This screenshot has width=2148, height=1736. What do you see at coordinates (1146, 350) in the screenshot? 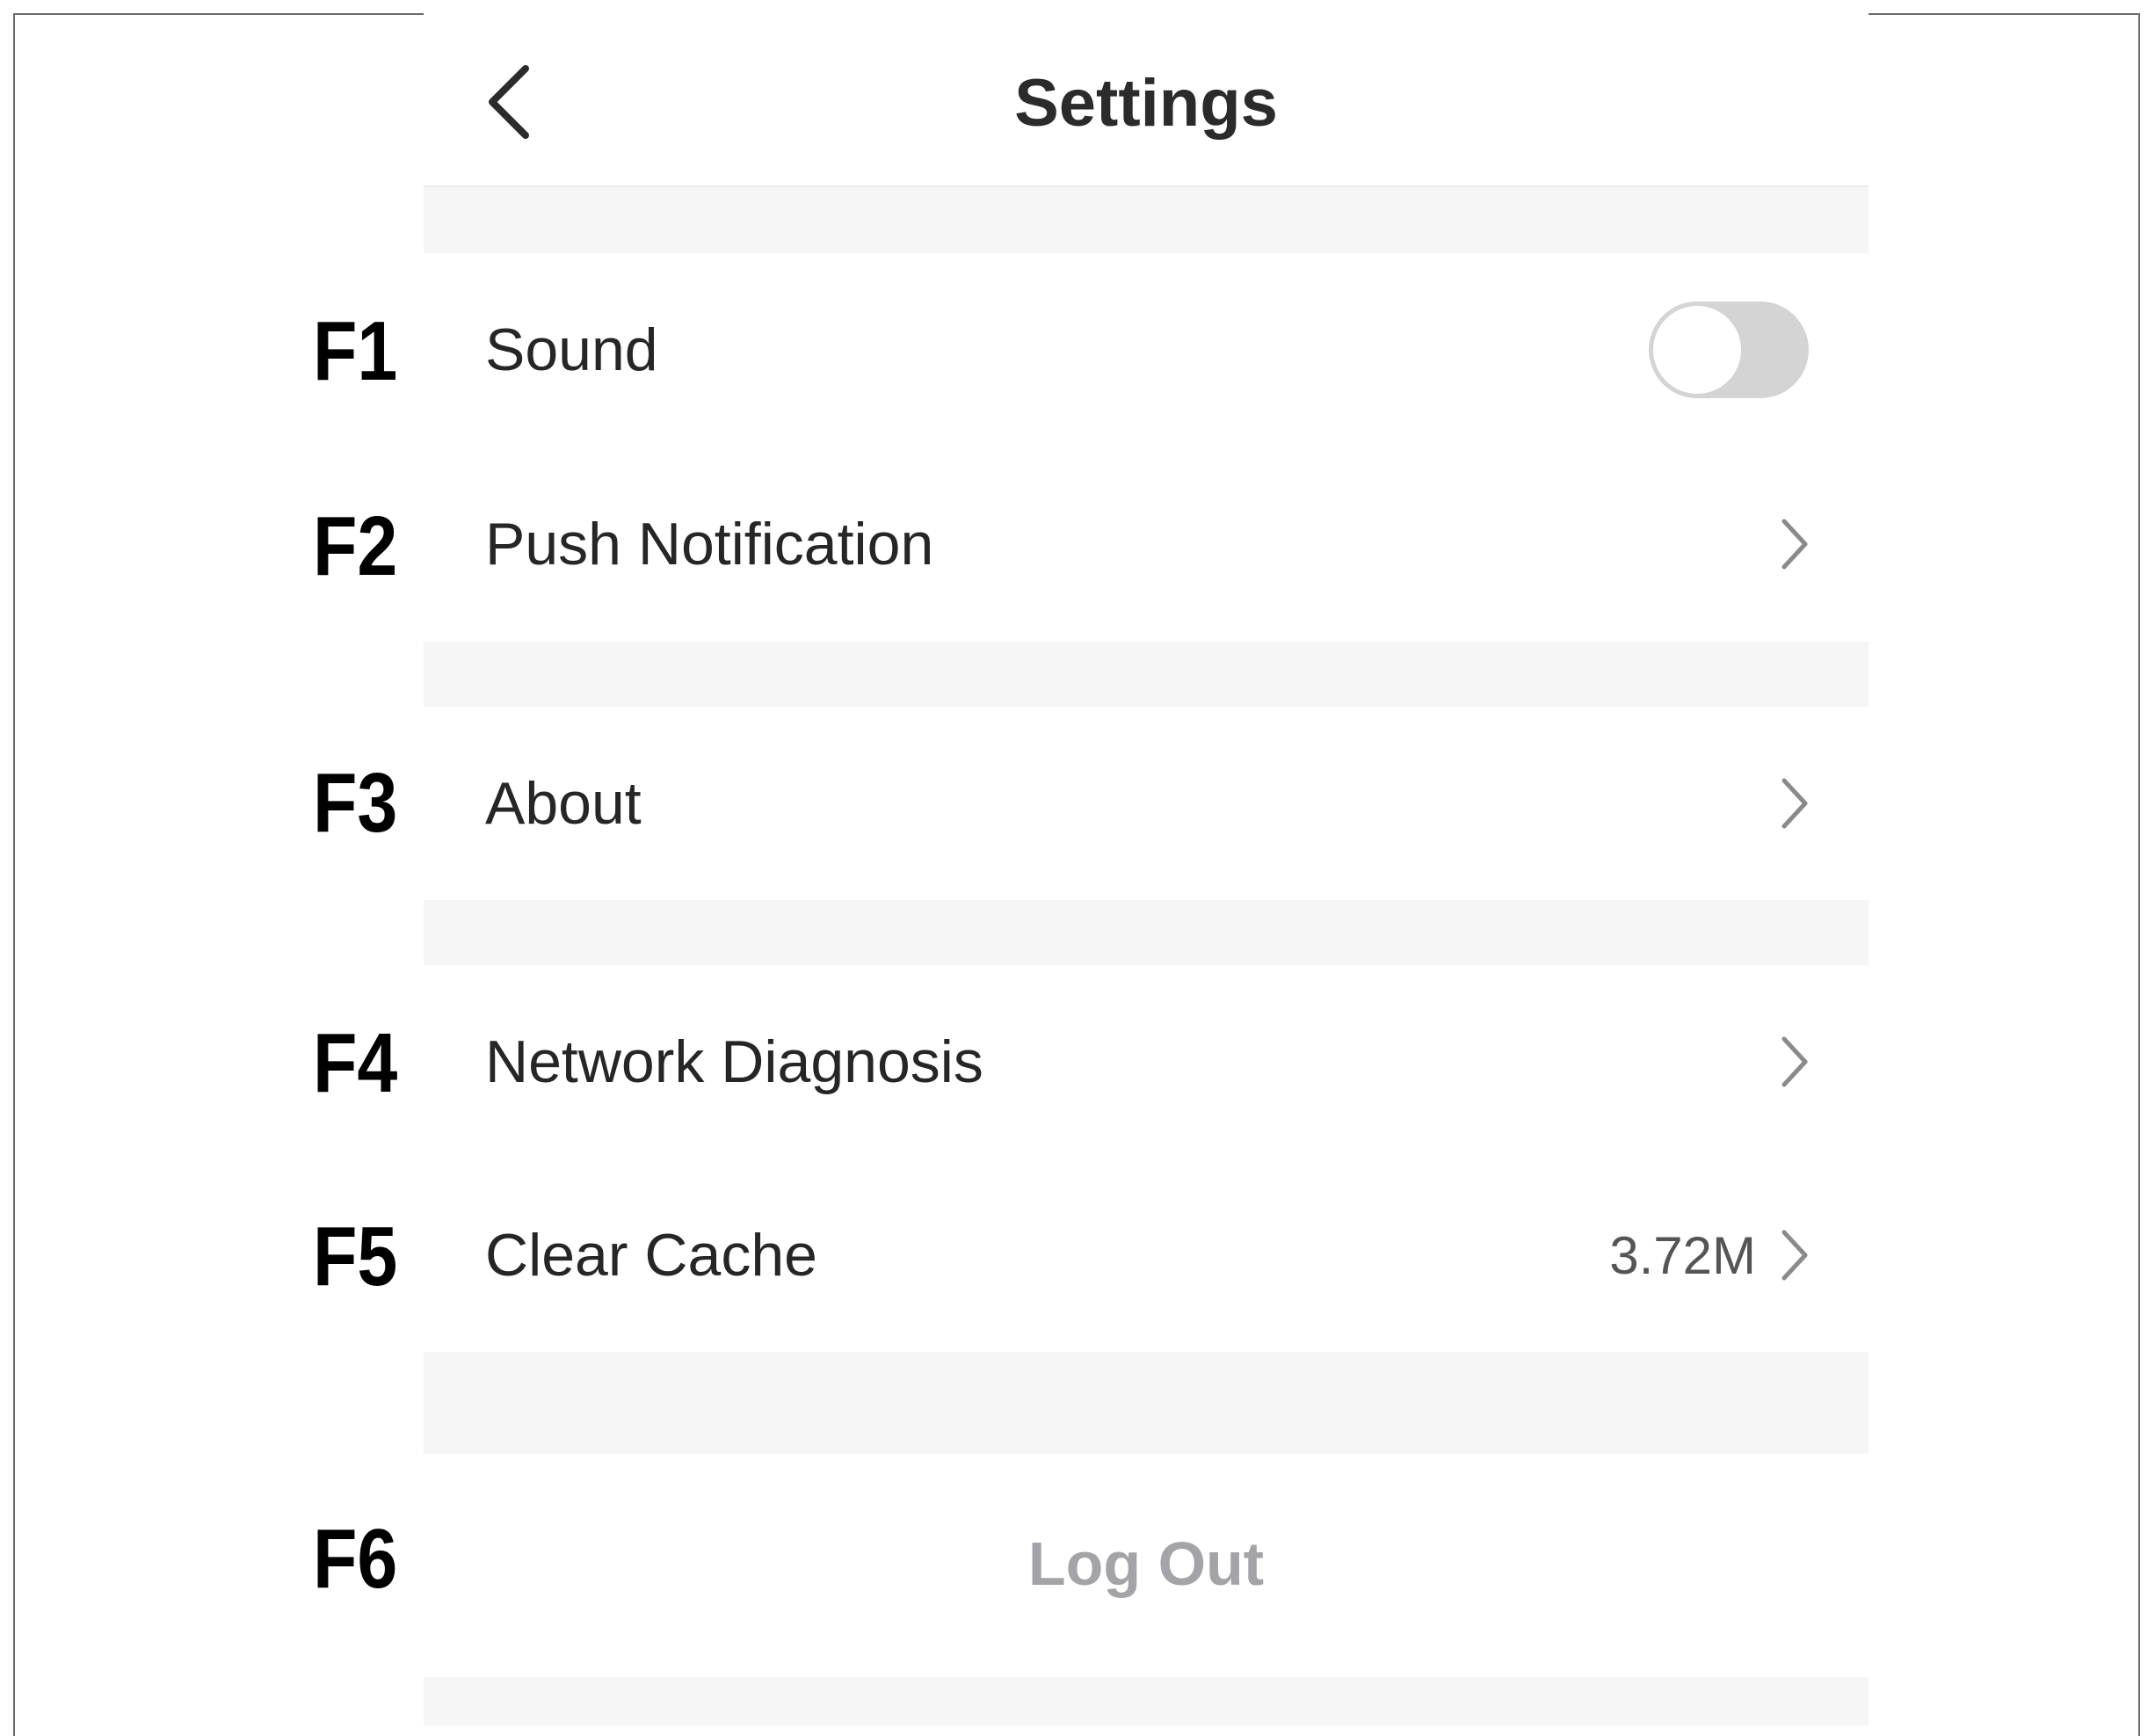
I see `sound-row: Sound` at bounding box center [1146, 350].